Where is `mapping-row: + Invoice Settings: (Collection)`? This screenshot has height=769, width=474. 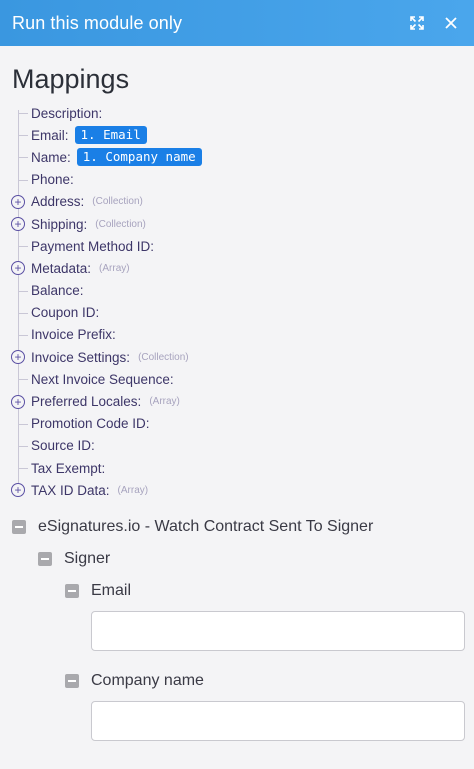 mapping-row: + Invoice Settings: (Collection) is located at coordinates (237, 357).